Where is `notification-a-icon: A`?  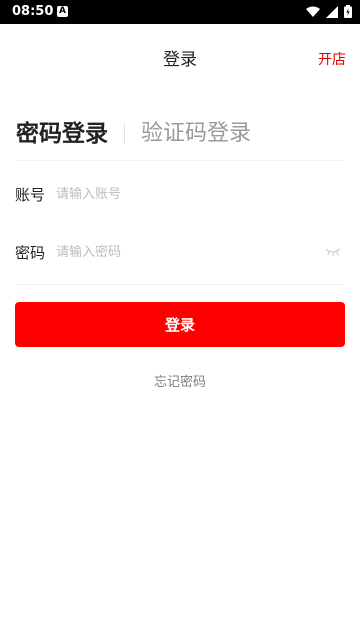
notification-a-icon: A is located at coordinates (62, 11).